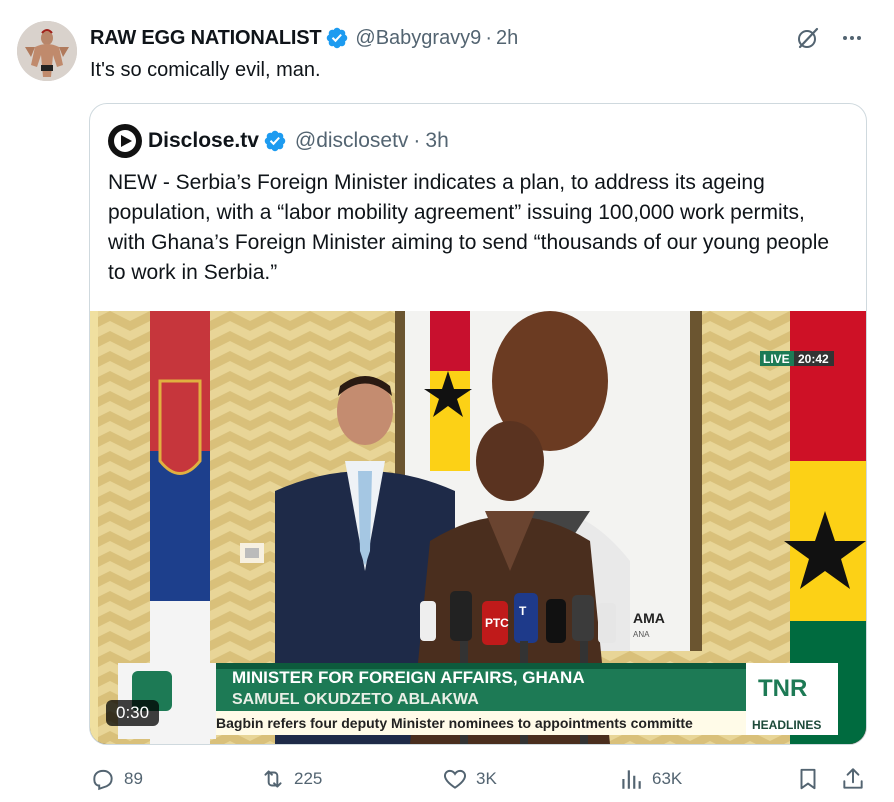 Image resolution: width=894 pixels, height=802 pixels. What do you see at coordinates (205, 70) in the screenshot?
I see `tweet-text: It's so comically evil, man.` at bounding box center [205, 70].